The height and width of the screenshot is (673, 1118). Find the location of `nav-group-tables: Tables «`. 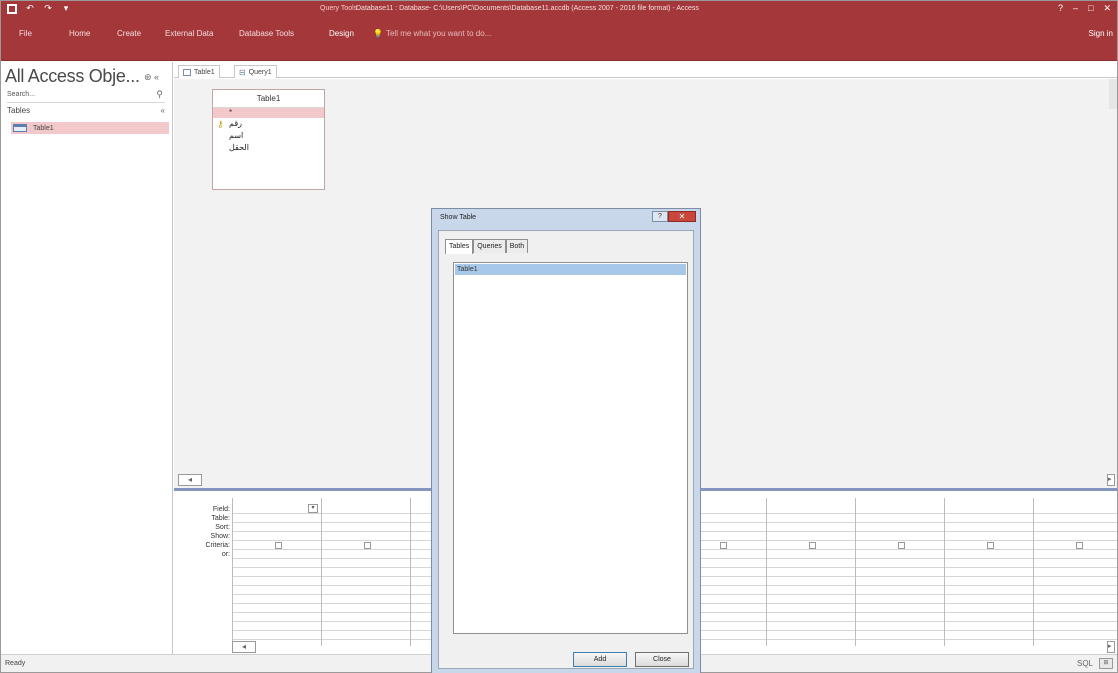

nav-group-tables: Tables « is located at coordinates (87, 112).